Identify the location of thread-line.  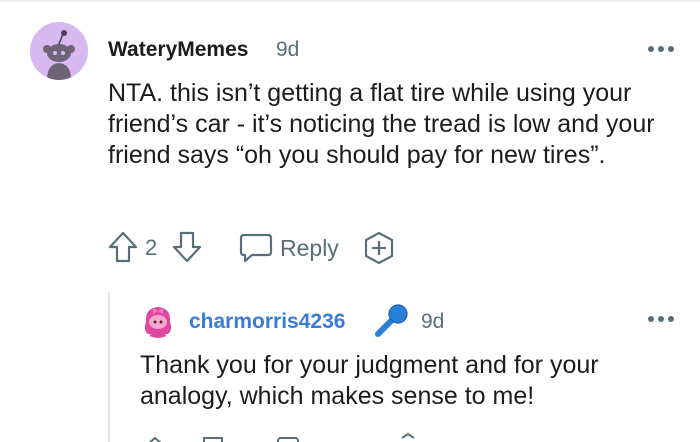
(109, 367).